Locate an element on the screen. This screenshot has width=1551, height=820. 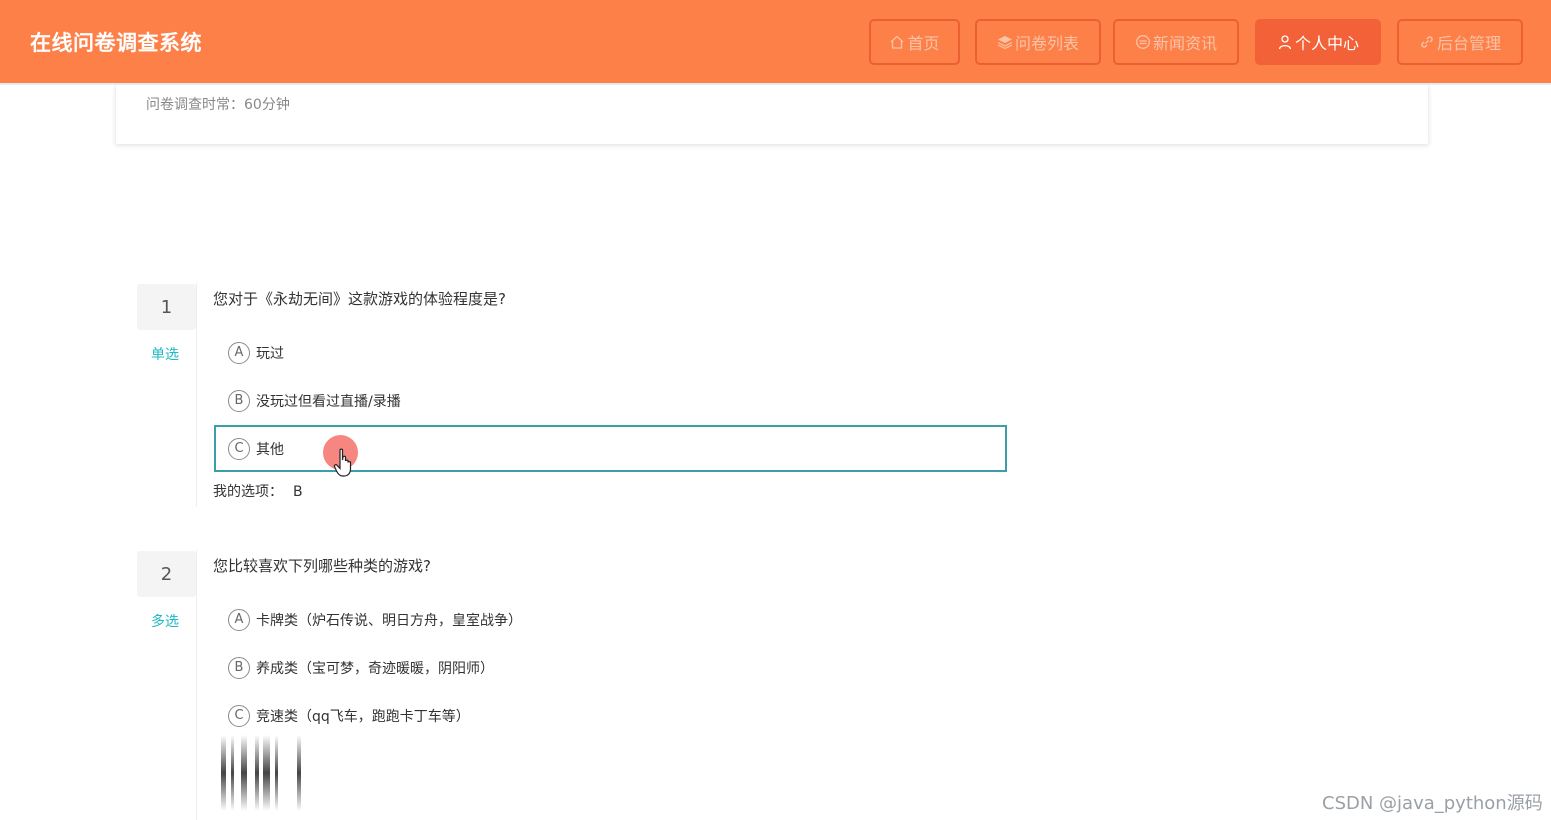
nav-admin-label: 后台管理 is located at coordinates (1468, 43).